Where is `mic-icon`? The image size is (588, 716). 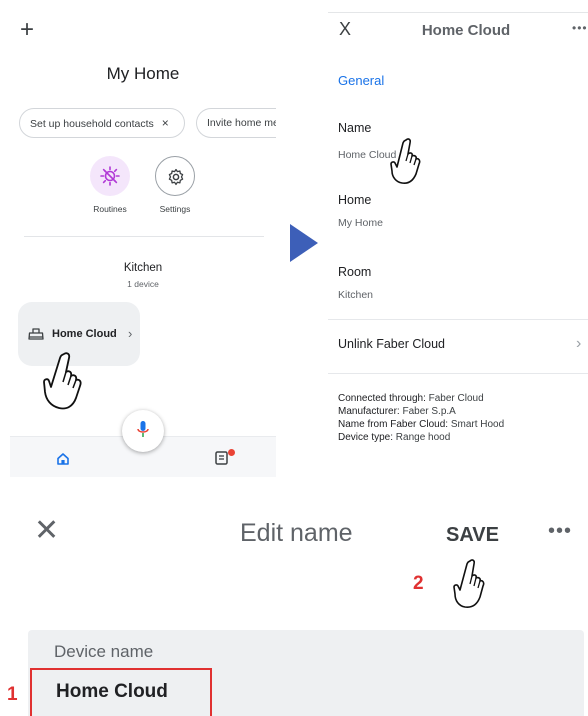 mic-icon is located at coordinates (143, 429).